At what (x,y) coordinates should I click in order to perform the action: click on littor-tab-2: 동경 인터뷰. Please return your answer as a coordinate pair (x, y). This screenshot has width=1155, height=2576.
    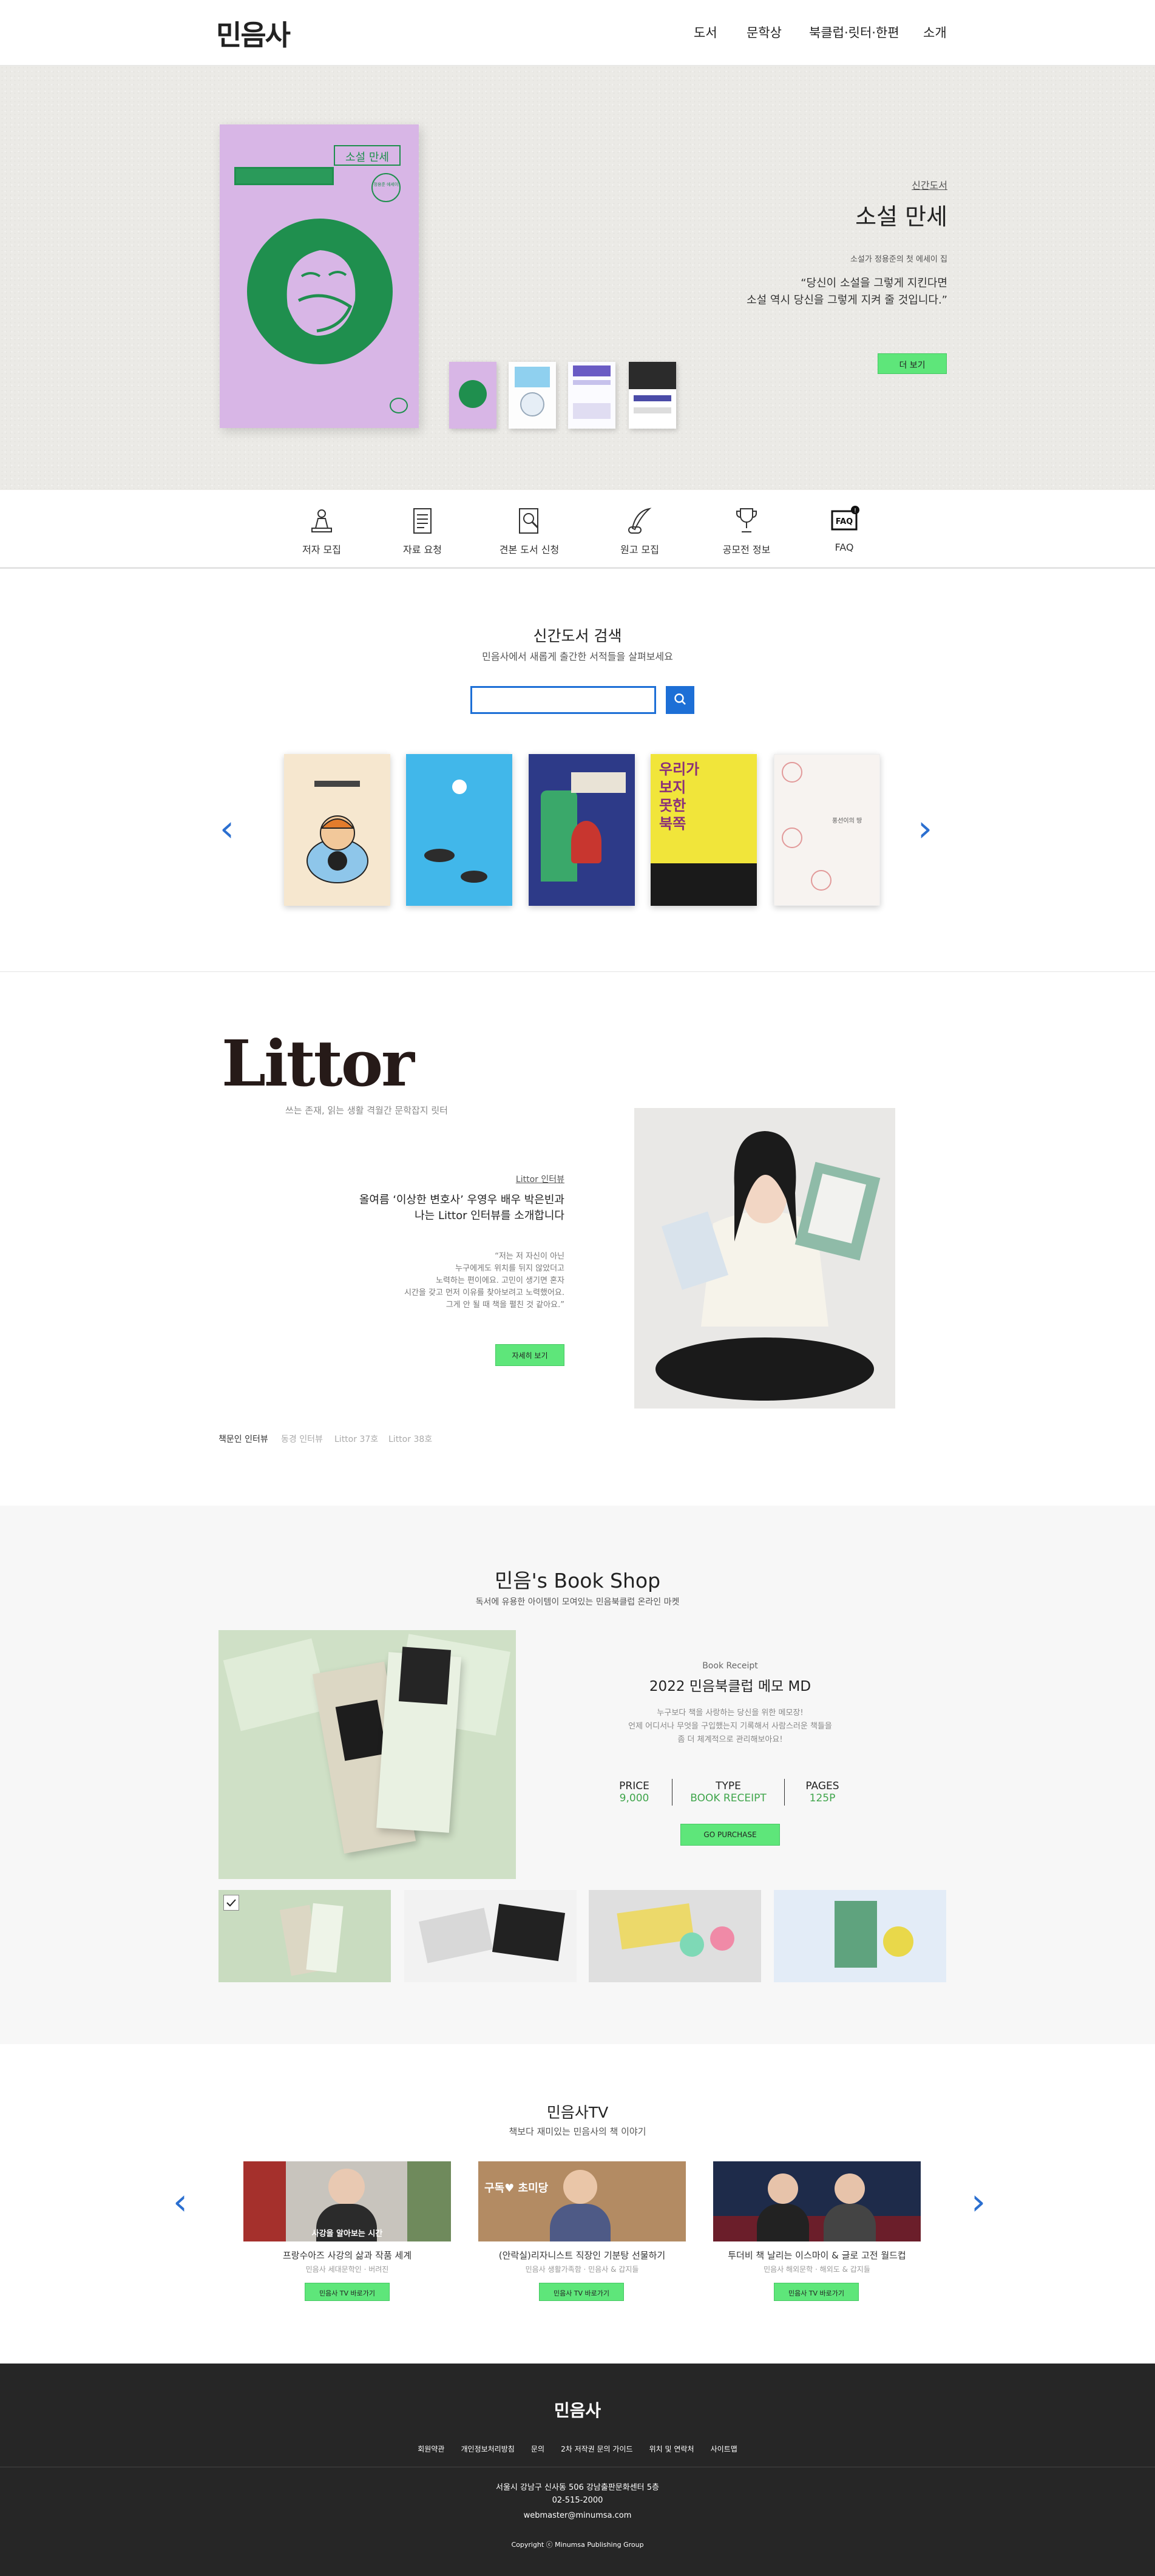
    Looking at the image, I should click on (302, 1439).